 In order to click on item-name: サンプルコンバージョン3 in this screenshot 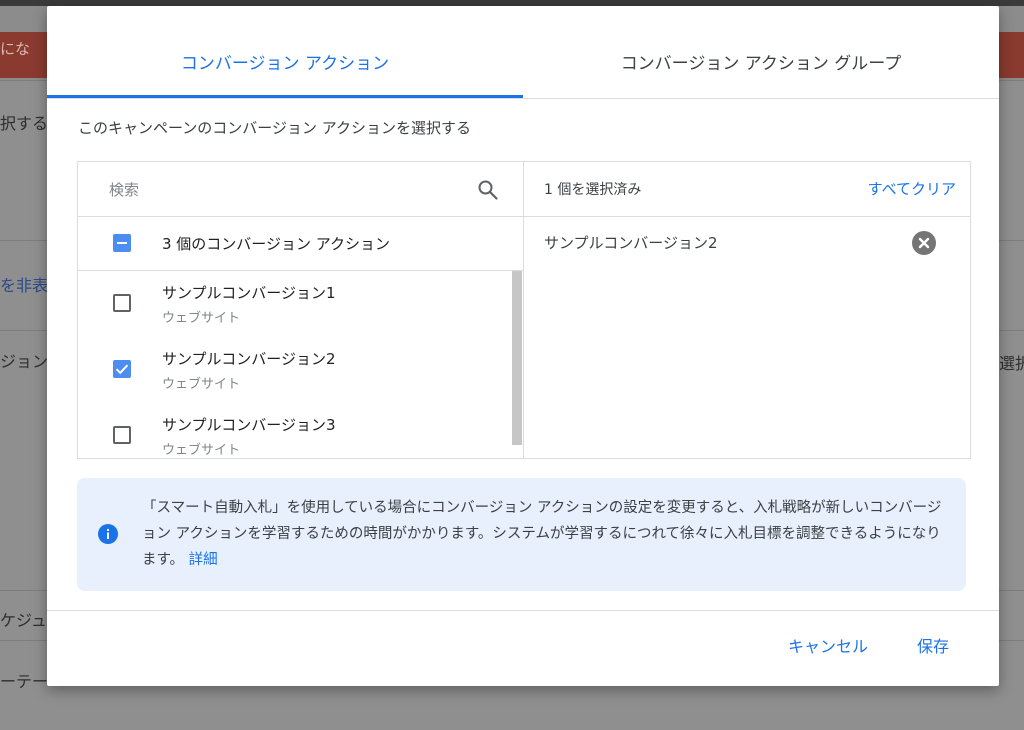, I will do `click(249, 425)`.